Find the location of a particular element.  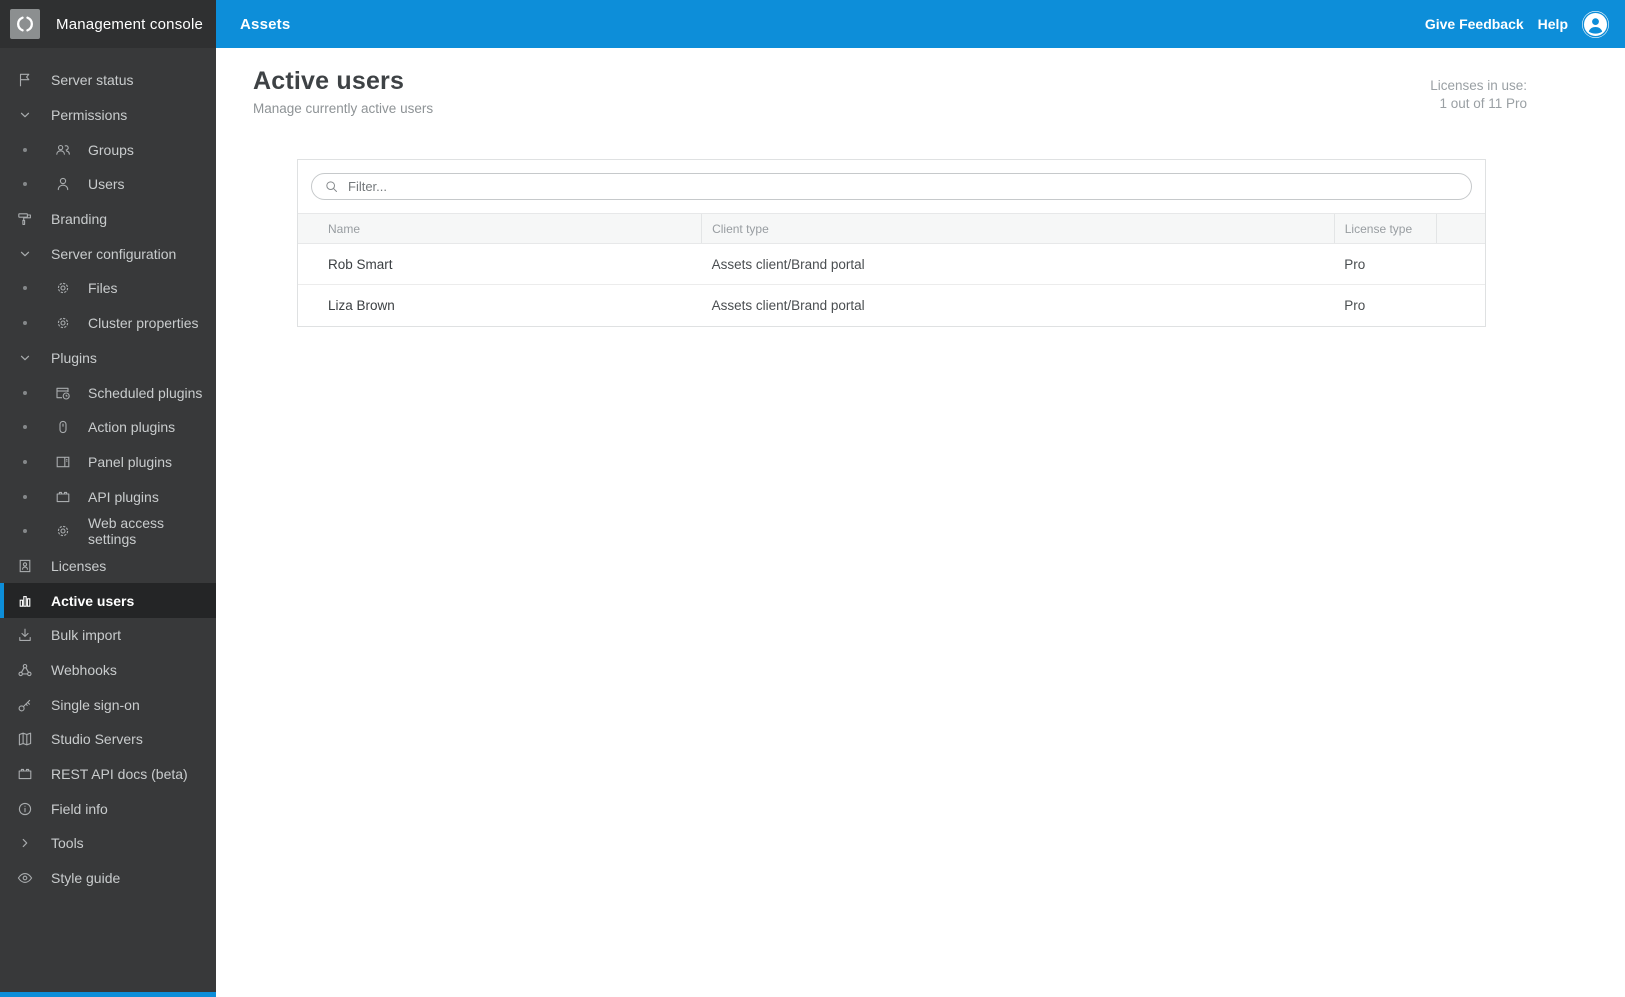

woodwing-logo-icon is located at coordinates (25, 24).